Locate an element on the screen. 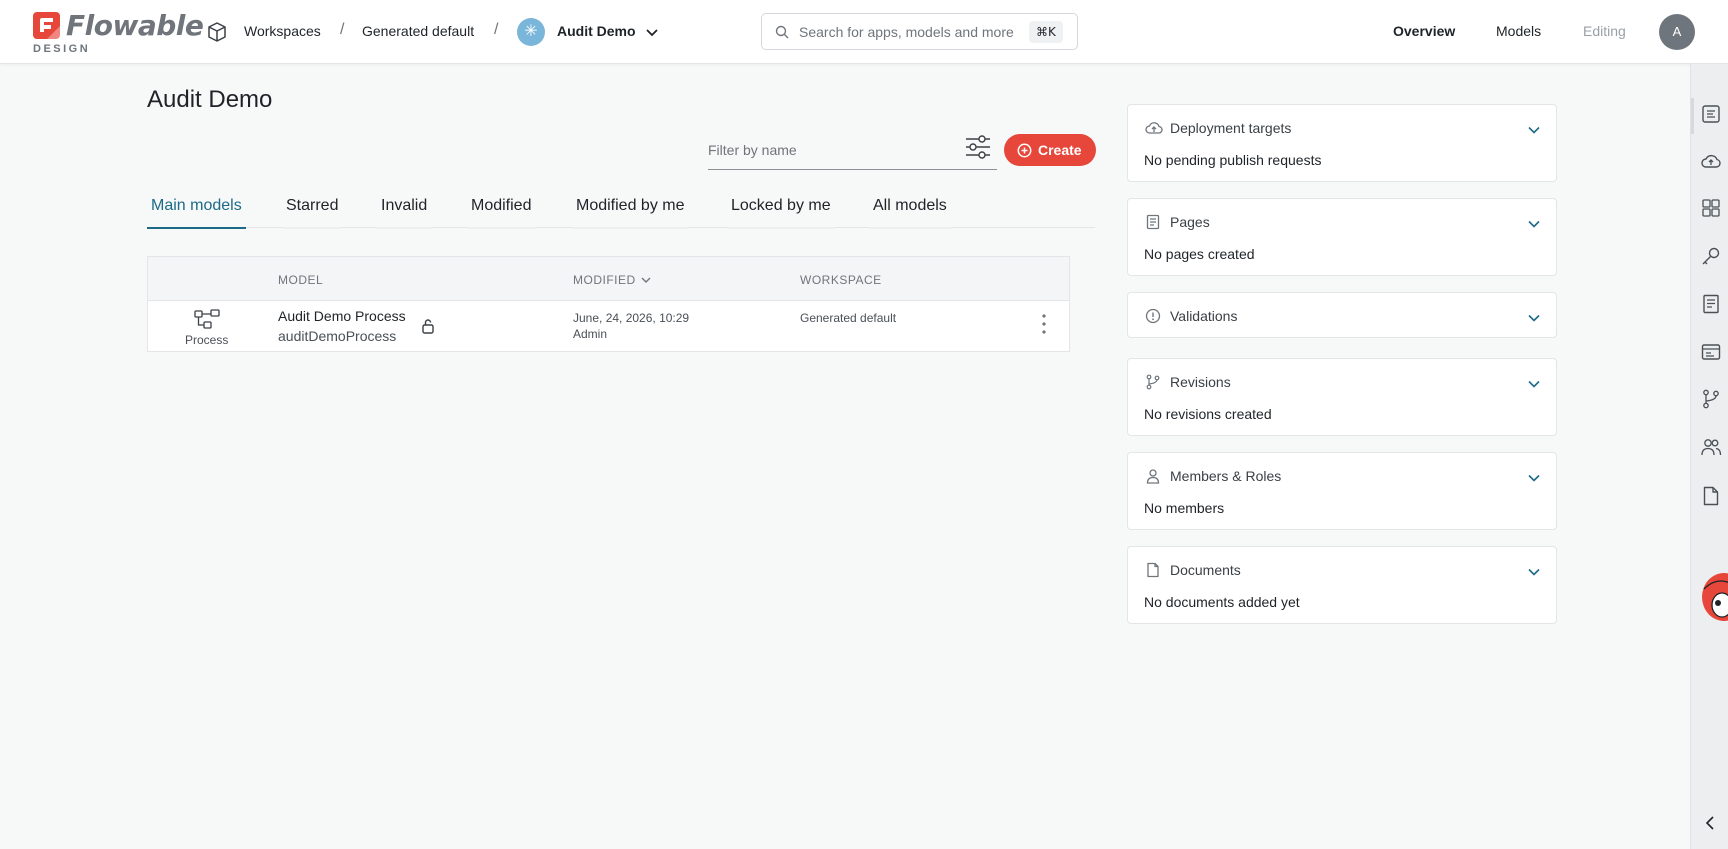  table-header: MODEL MODIFIED WORKSPACE is located at coordinates (608, 279).